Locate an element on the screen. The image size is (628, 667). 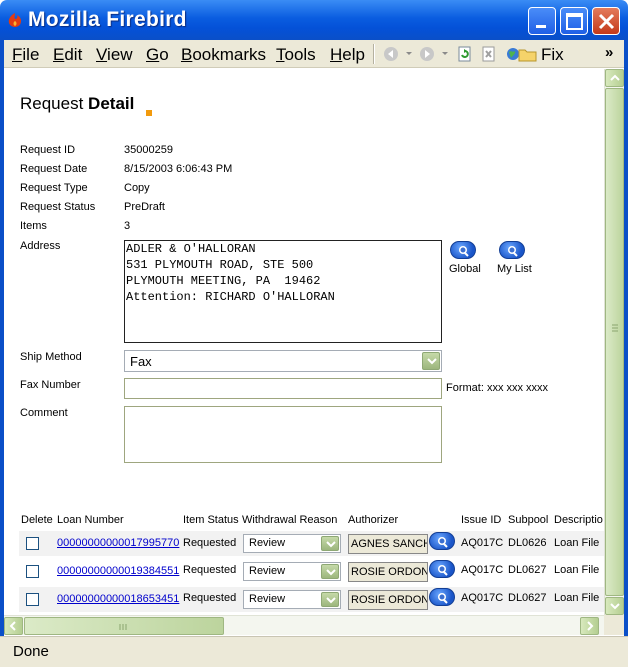
back-icon is located at coordinates (391, 54).